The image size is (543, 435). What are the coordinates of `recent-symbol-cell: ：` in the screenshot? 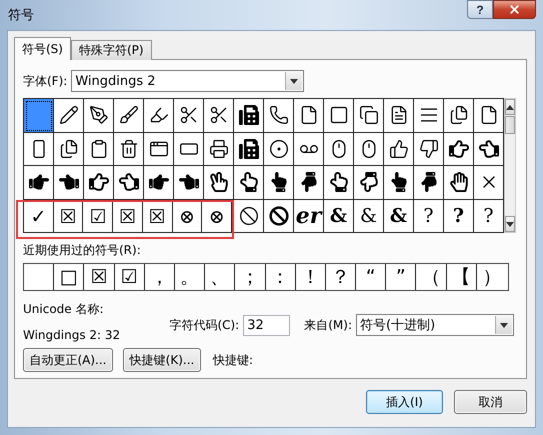 It's located at (281, 277).